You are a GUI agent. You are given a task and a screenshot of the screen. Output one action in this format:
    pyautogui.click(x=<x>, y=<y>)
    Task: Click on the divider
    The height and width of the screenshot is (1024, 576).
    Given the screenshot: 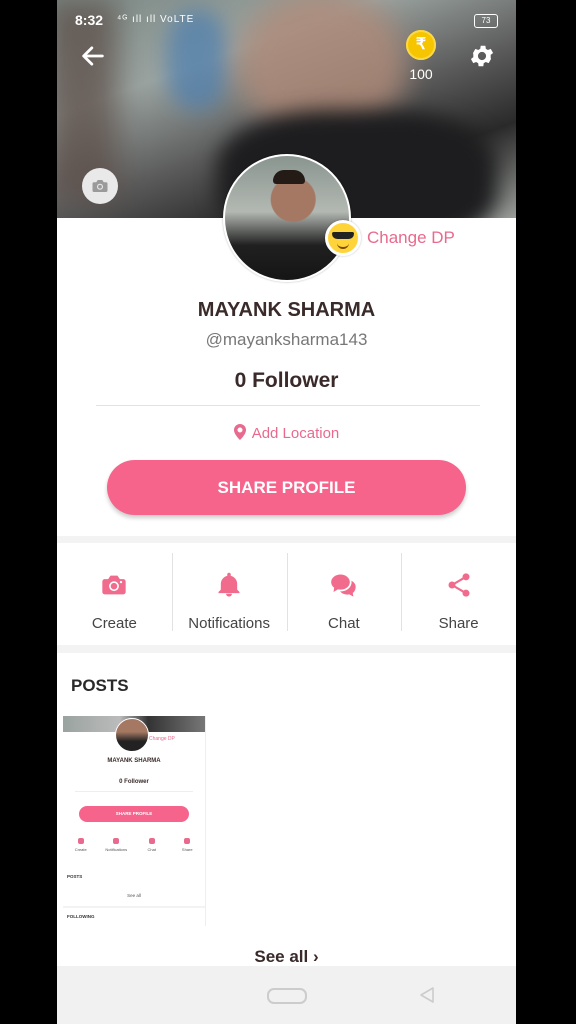 What is the action you would take?
    pyautogui.click(x=288, y=405)
    